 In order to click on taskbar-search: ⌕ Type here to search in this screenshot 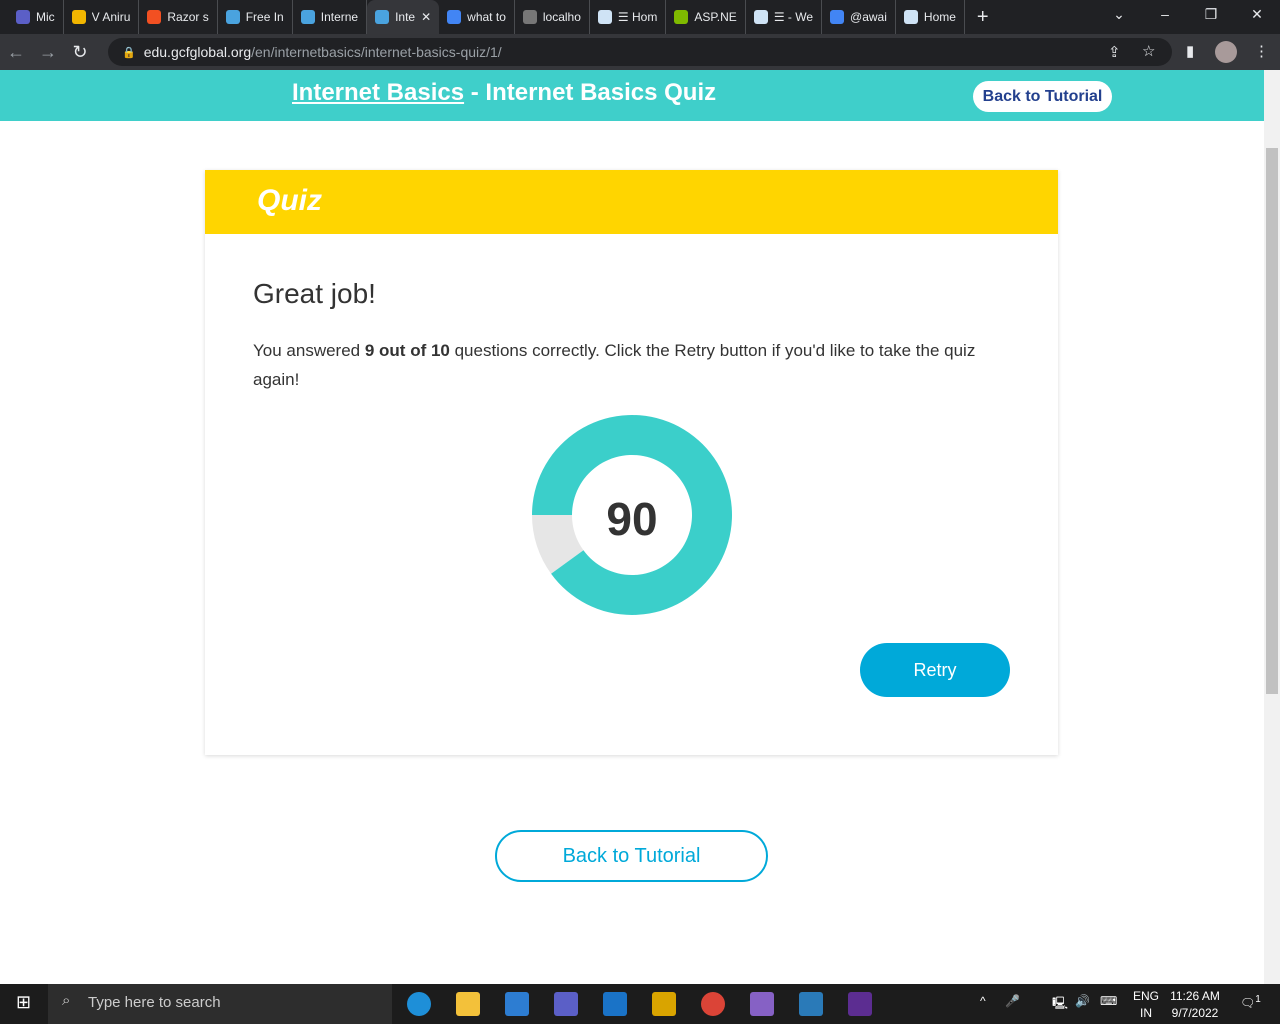, I will do `click(220, 1004)`.